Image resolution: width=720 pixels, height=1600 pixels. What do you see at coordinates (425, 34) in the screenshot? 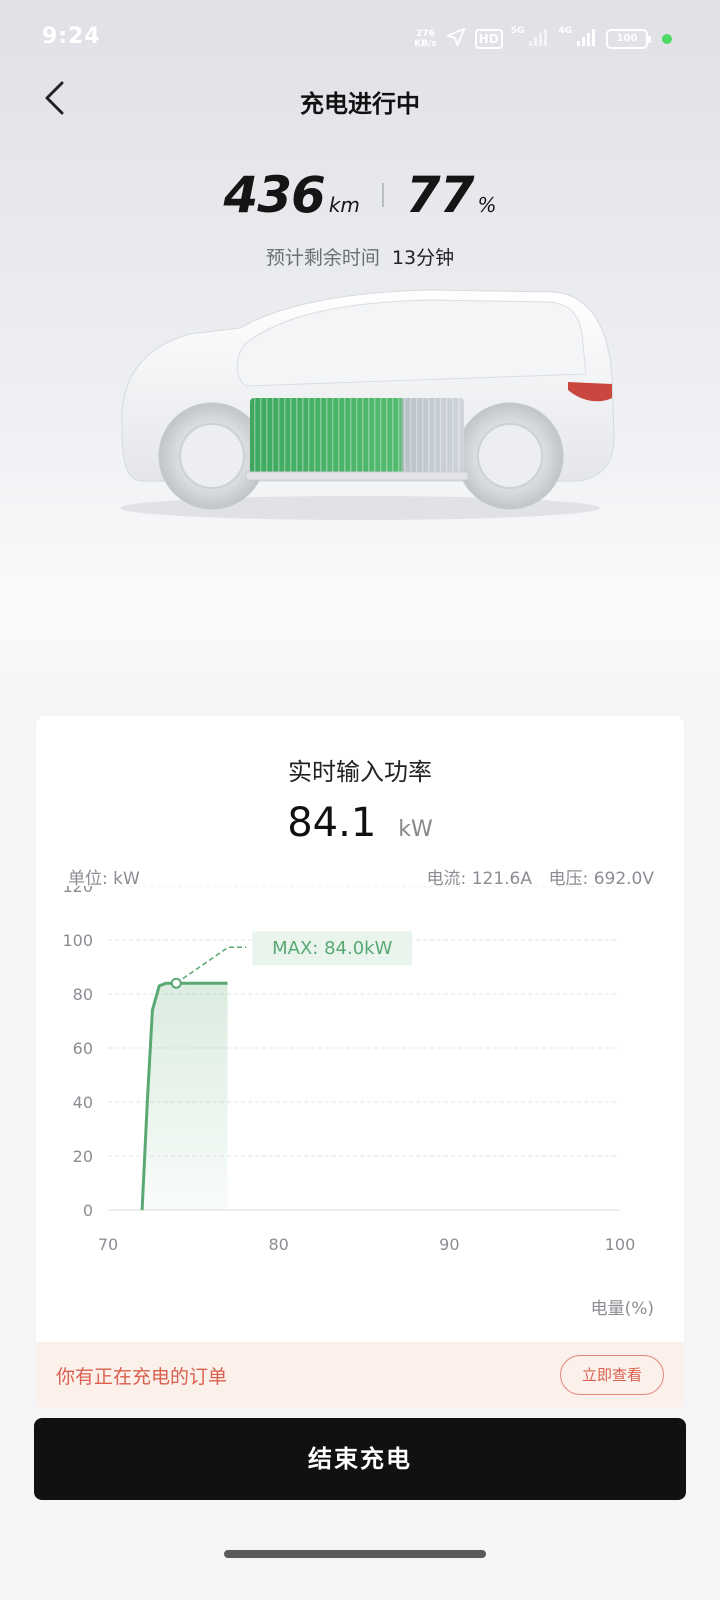
I see `network-speed-value: 276` at bounding box center [425, 34].